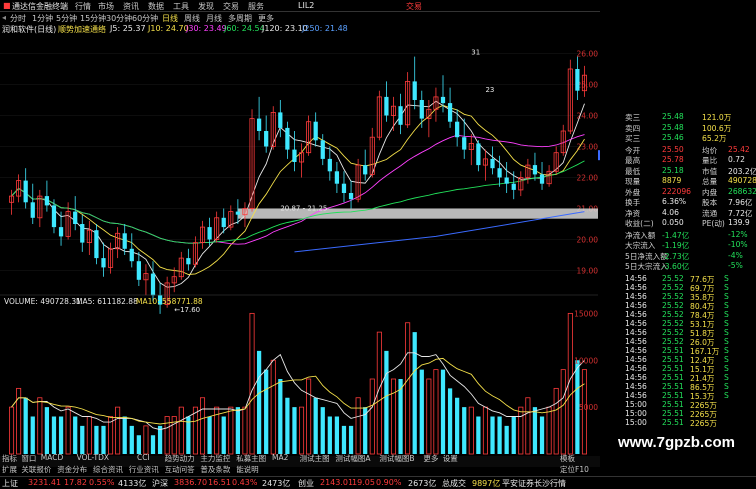 The width and height of the screenshot is (756, 489). What do you see at coordinates (72, 469) in the screenshot?
I see `info-tab: 资金分布` at bounding box center [72, 469].